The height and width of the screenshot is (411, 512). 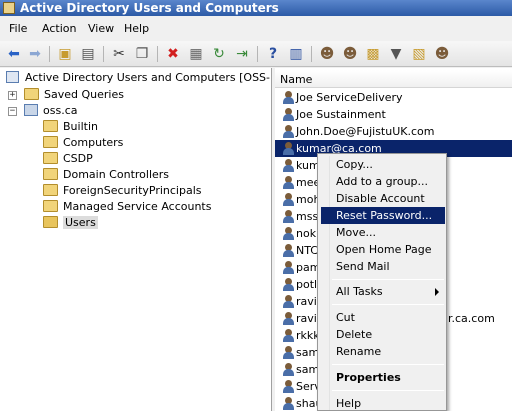 I want to click on menu-item-rename: Rename, so click(x=383, y=351).